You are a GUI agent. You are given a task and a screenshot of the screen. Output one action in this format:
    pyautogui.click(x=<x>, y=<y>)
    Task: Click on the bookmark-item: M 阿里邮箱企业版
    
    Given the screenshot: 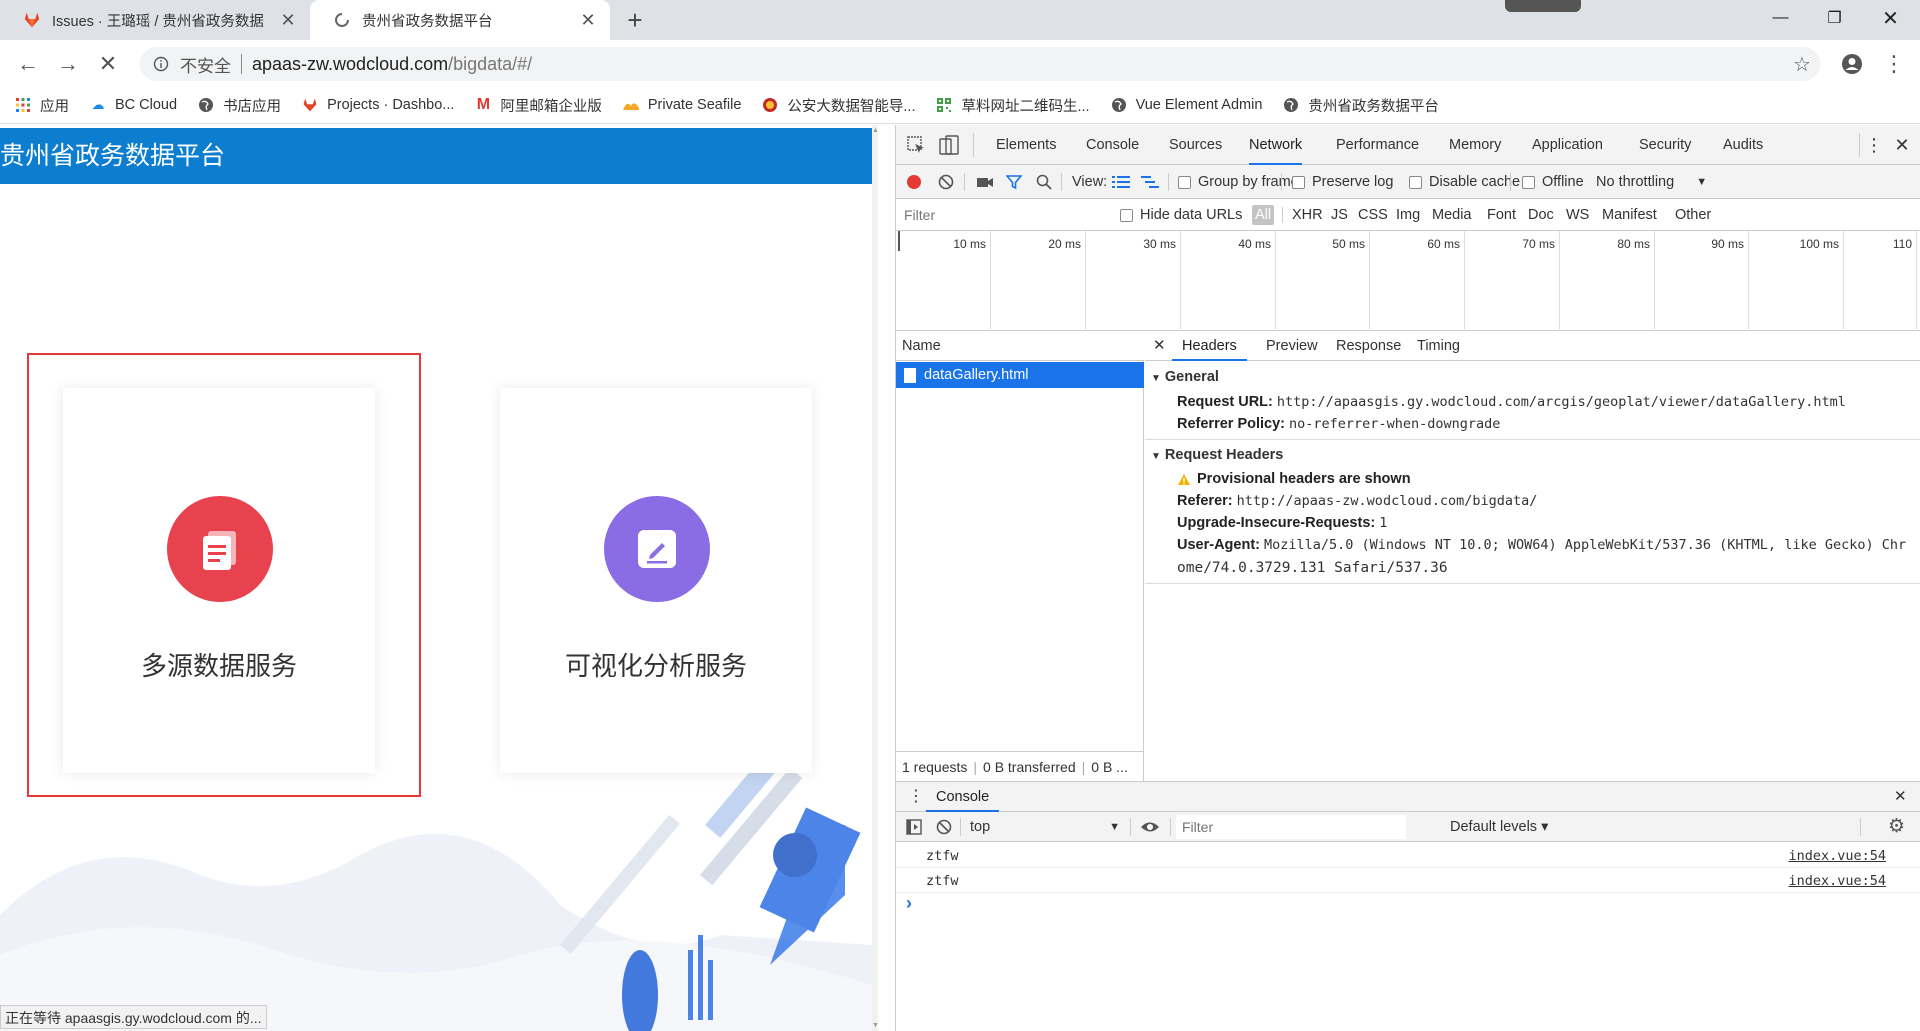 What is the action you would take?
    pyautogui.click(x=538, y=105)
    